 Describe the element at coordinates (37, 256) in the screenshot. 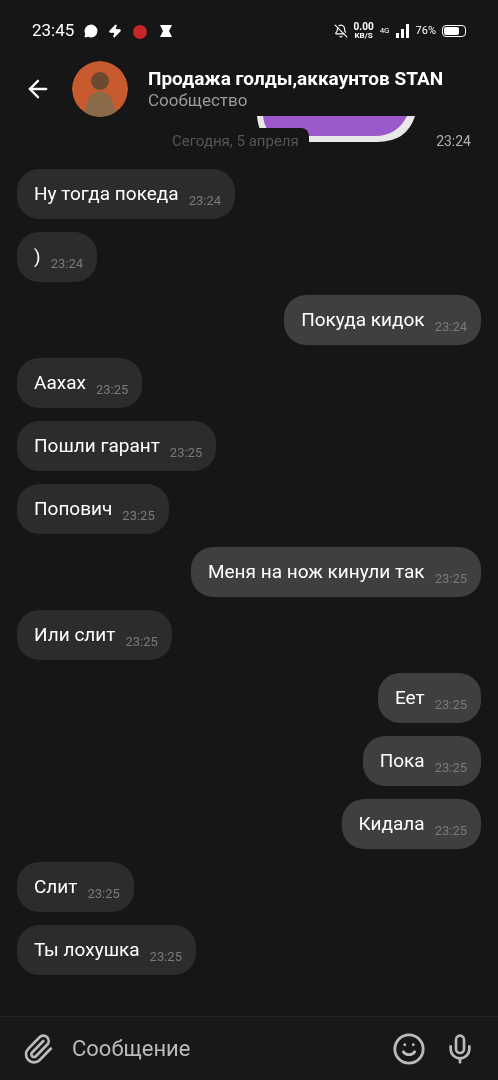

I see `message-text: )` at that location.